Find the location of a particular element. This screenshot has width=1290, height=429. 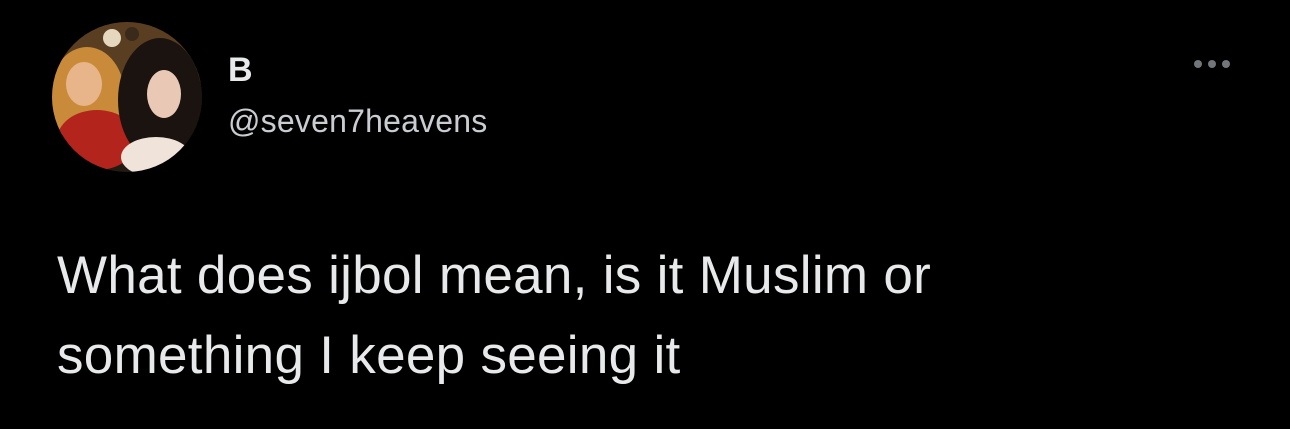

avatar is located at coordinates (127, 97).